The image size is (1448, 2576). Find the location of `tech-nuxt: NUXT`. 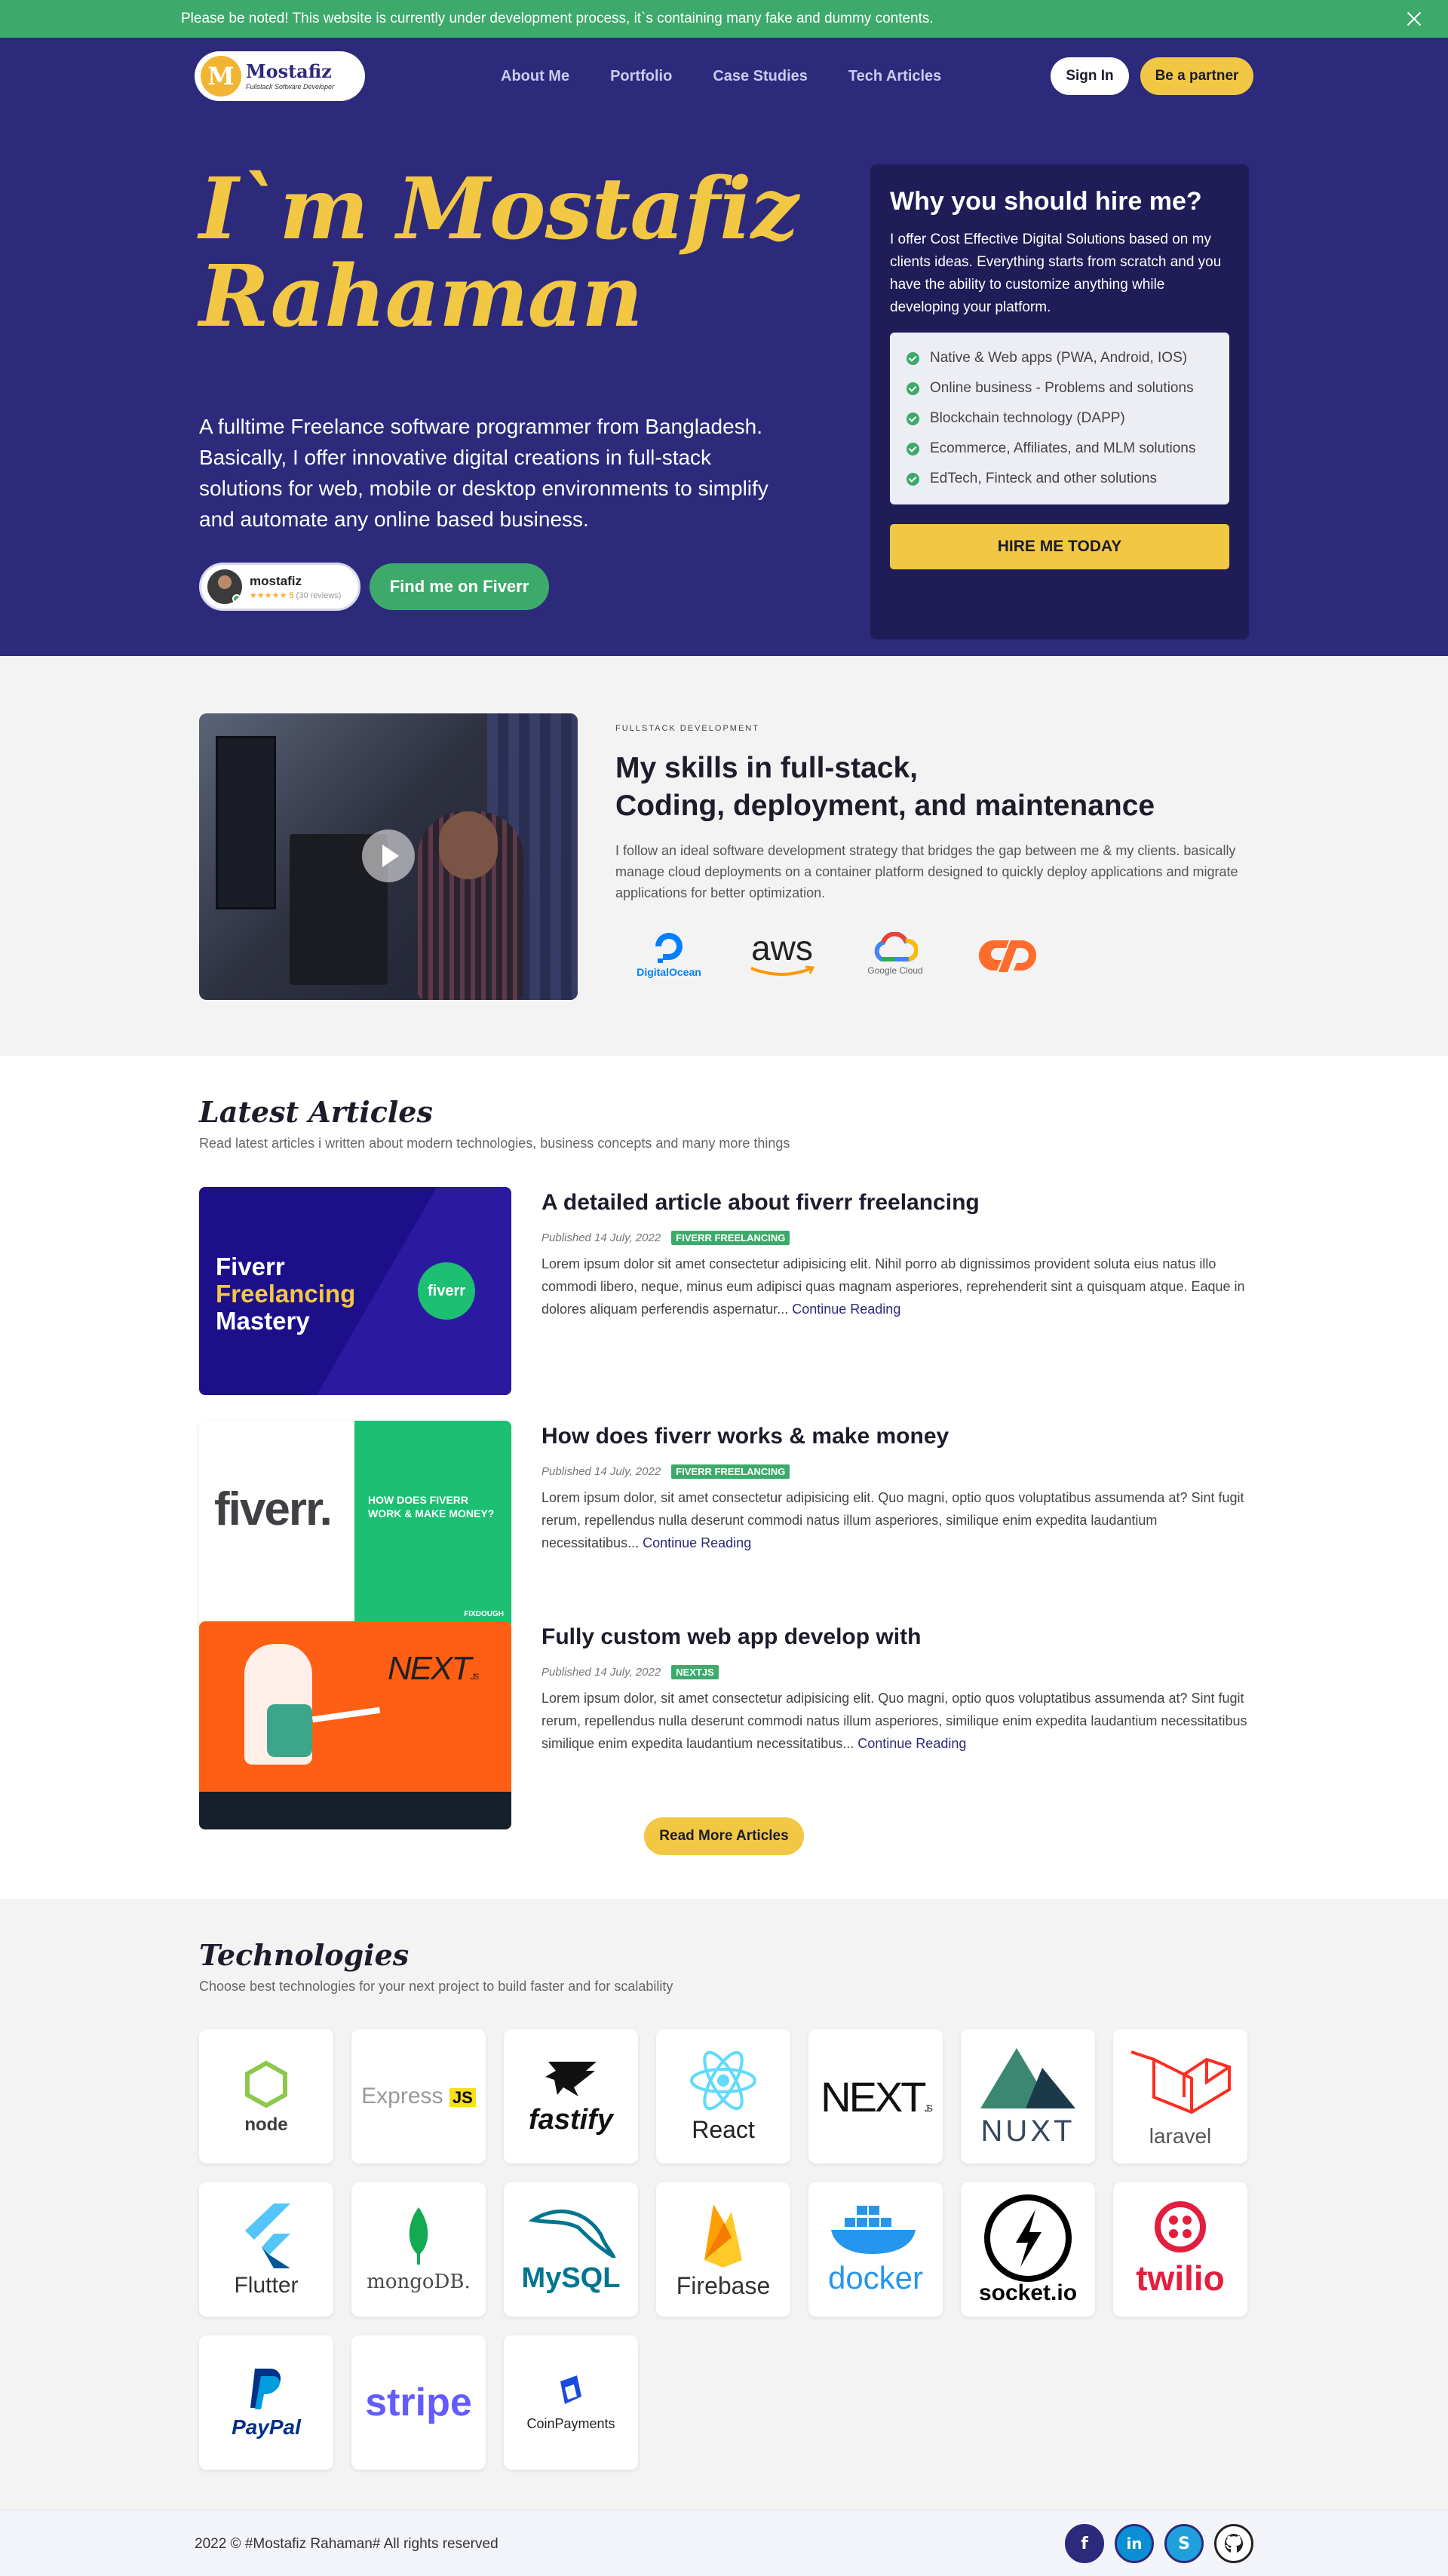

tech-nuxt: NUXT is located at coordinates (1028, 2096).